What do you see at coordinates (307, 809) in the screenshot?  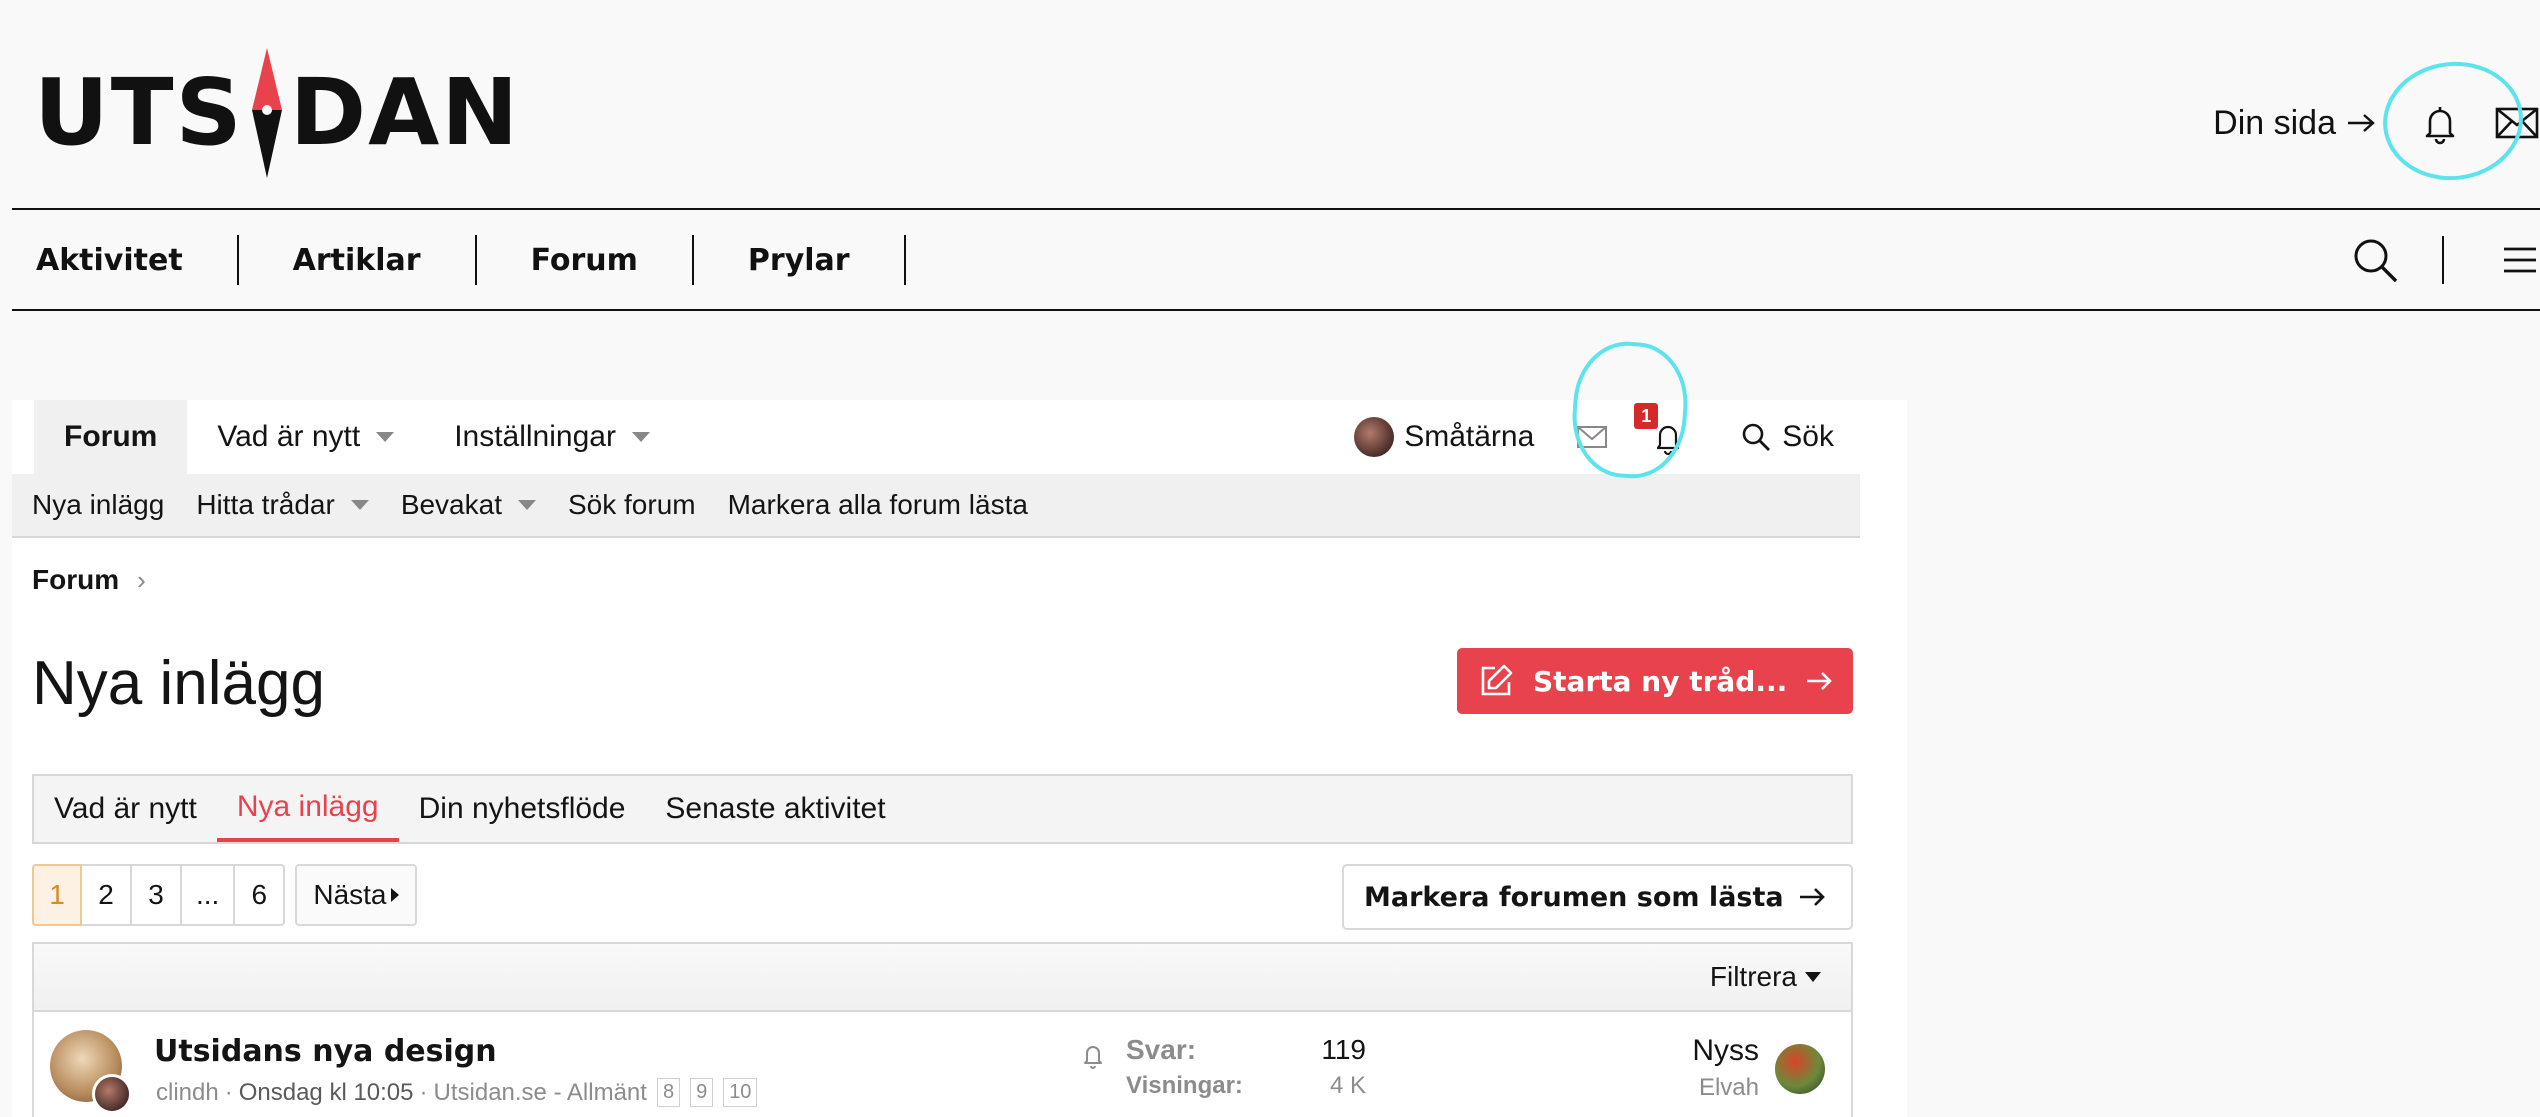 I see `tab-nya-inlagg: Nya inlägg` at bounding box center [307, 809].